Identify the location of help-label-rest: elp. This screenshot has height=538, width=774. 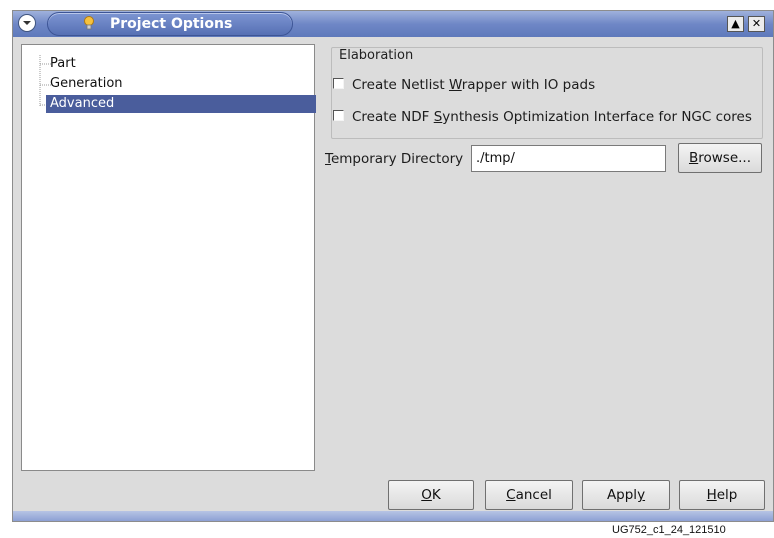
(727, 495).